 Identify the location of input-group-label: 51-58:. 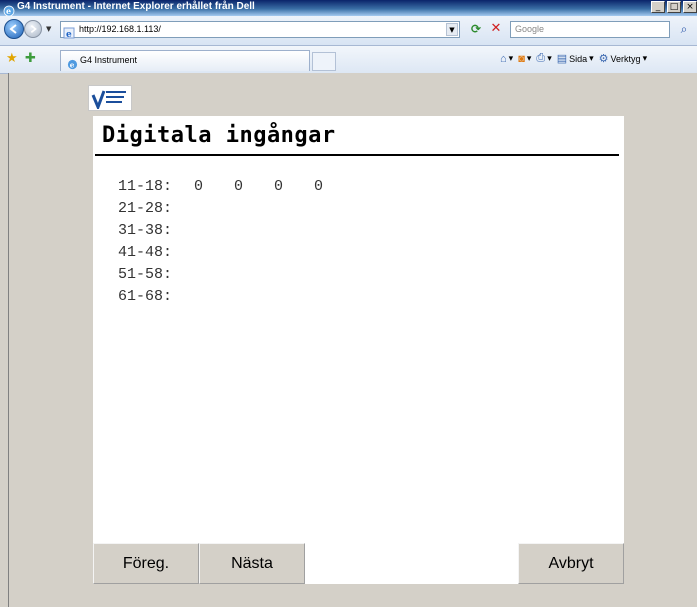
(145, 274).